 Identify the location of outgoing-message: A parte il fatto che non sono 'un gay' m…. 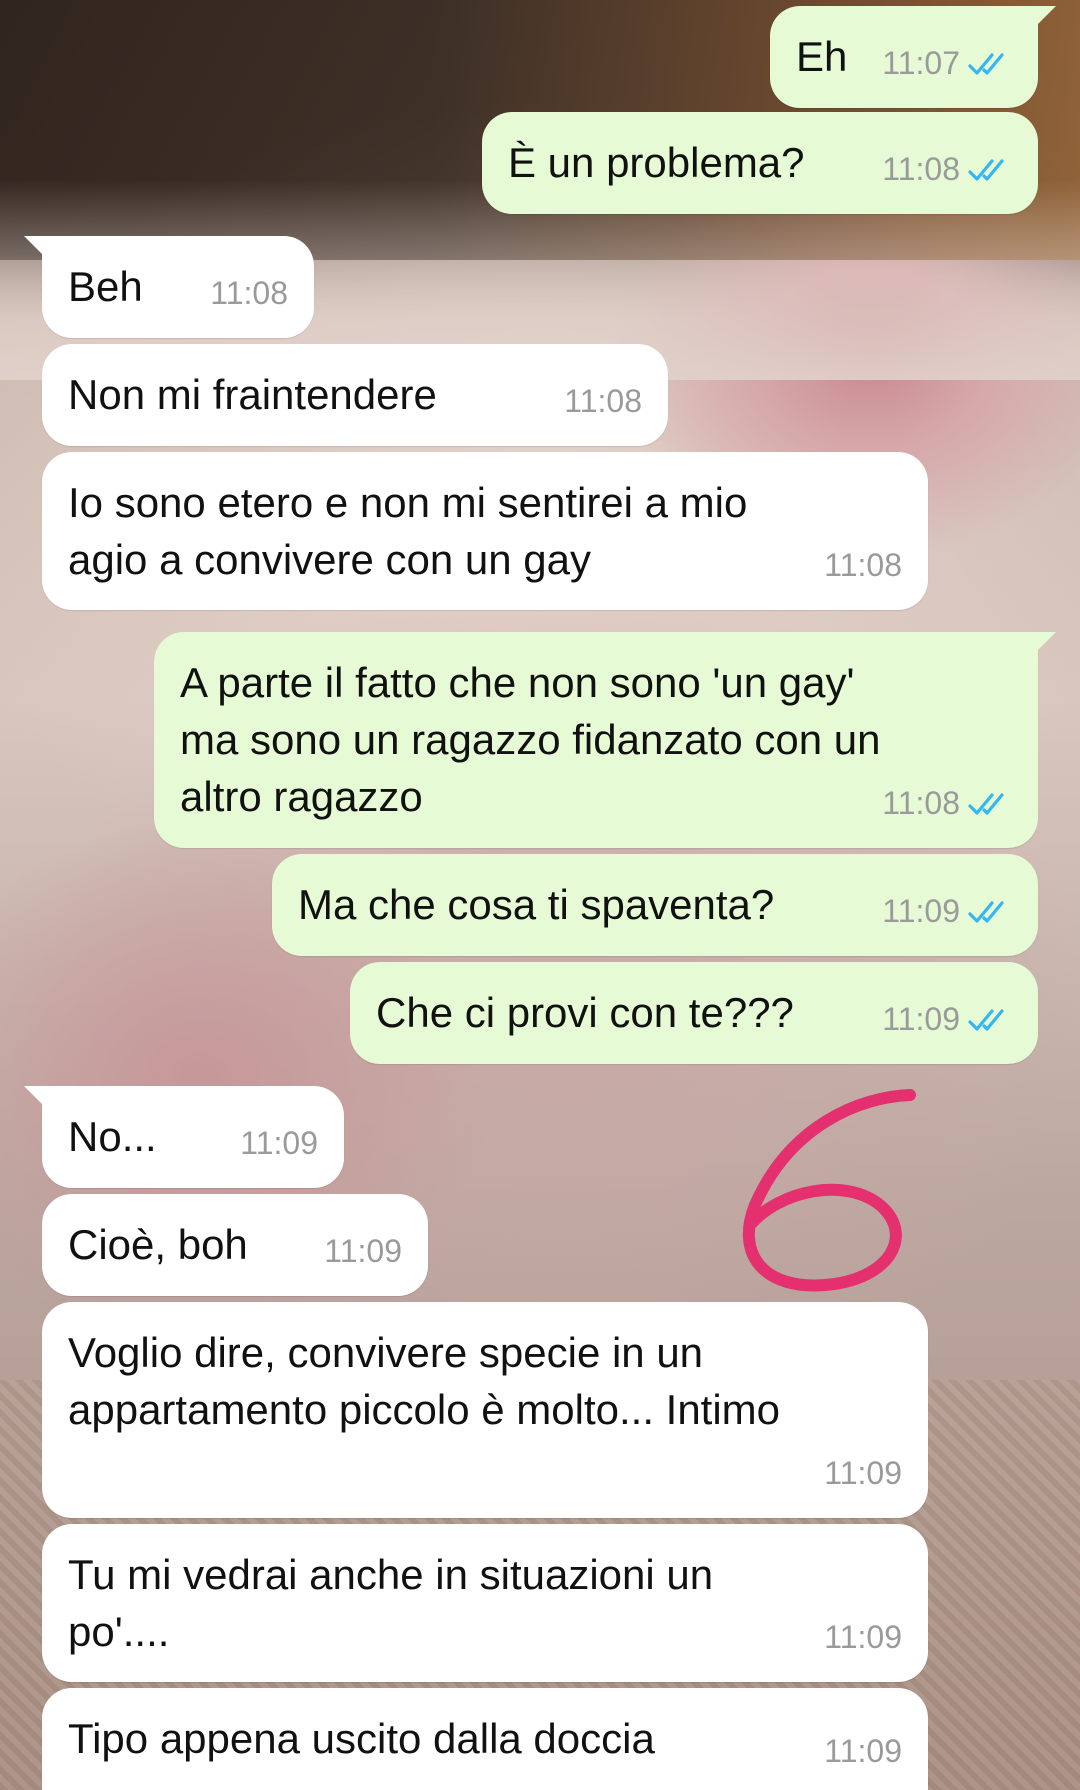
(605, 740).